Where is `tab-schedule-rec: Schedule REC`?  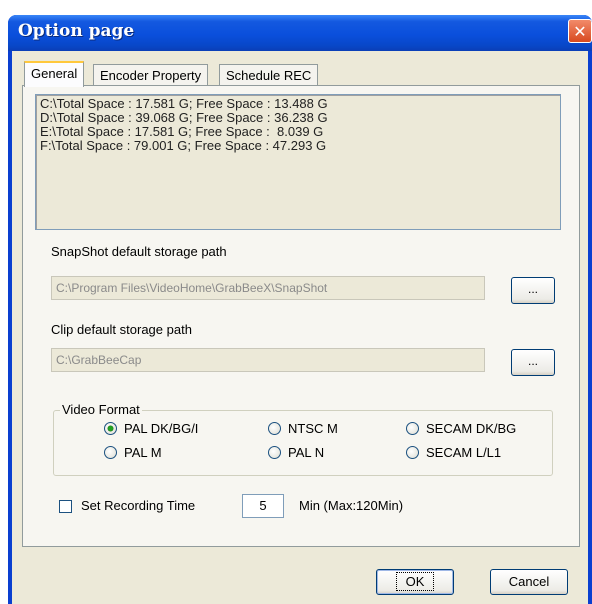 tab-schedule-rec: Schedule REC is located at coordinates (269, 75).